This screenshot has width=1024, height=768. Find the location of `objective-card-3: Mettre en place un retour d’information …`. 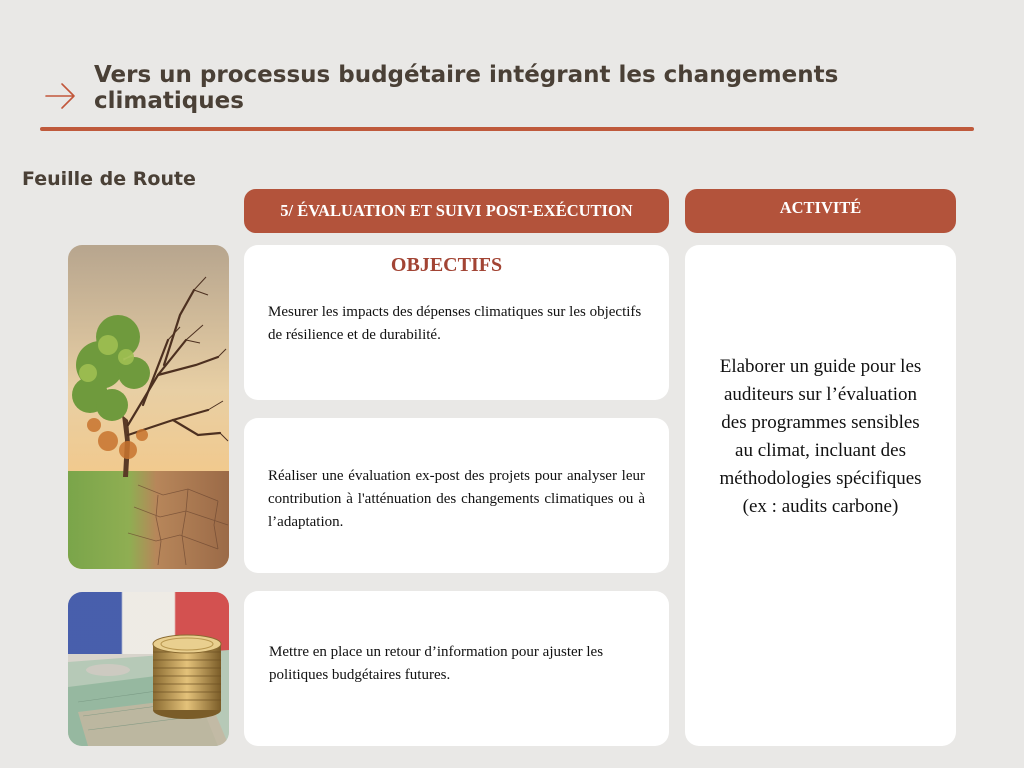

objective-card-3: Mettre en place un retour d’information … is located at coordinates (456, 668).